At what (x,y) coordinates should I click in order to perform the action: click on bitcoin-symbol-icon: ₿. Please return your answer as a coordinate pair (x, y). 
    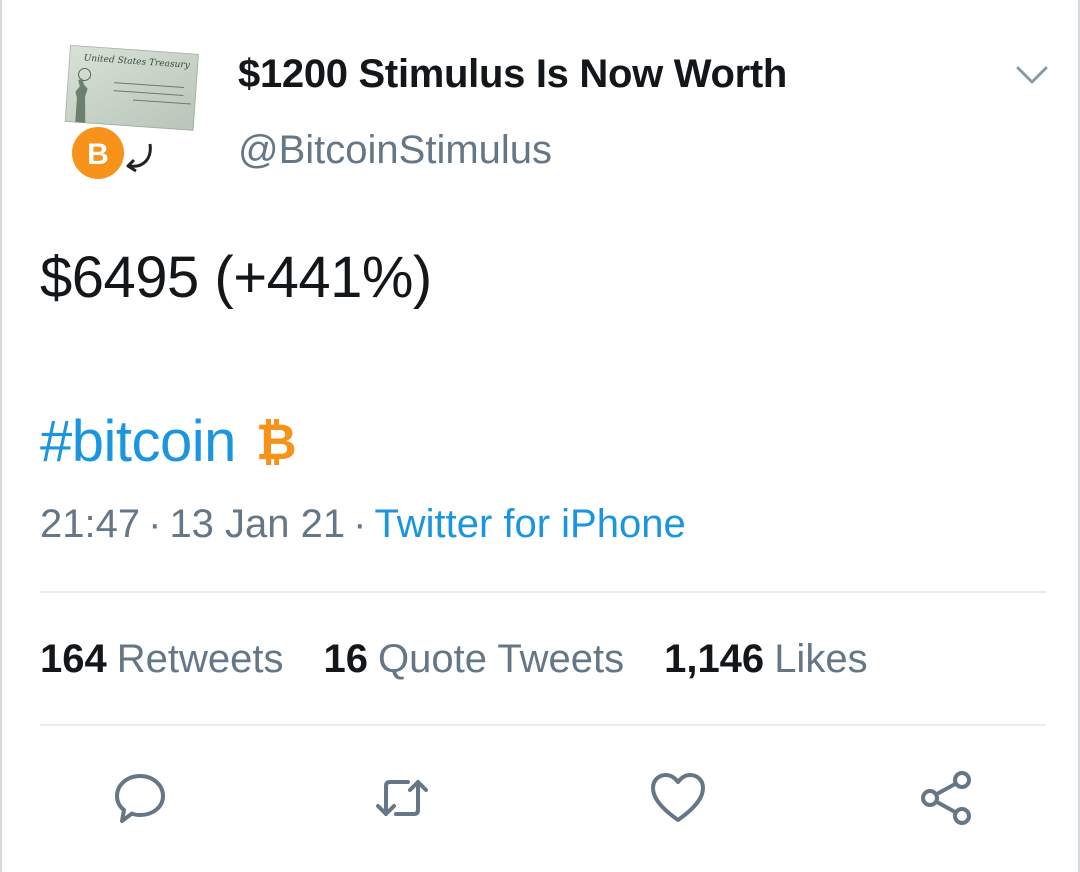
    Looking at the image, I should click on (276, 441).